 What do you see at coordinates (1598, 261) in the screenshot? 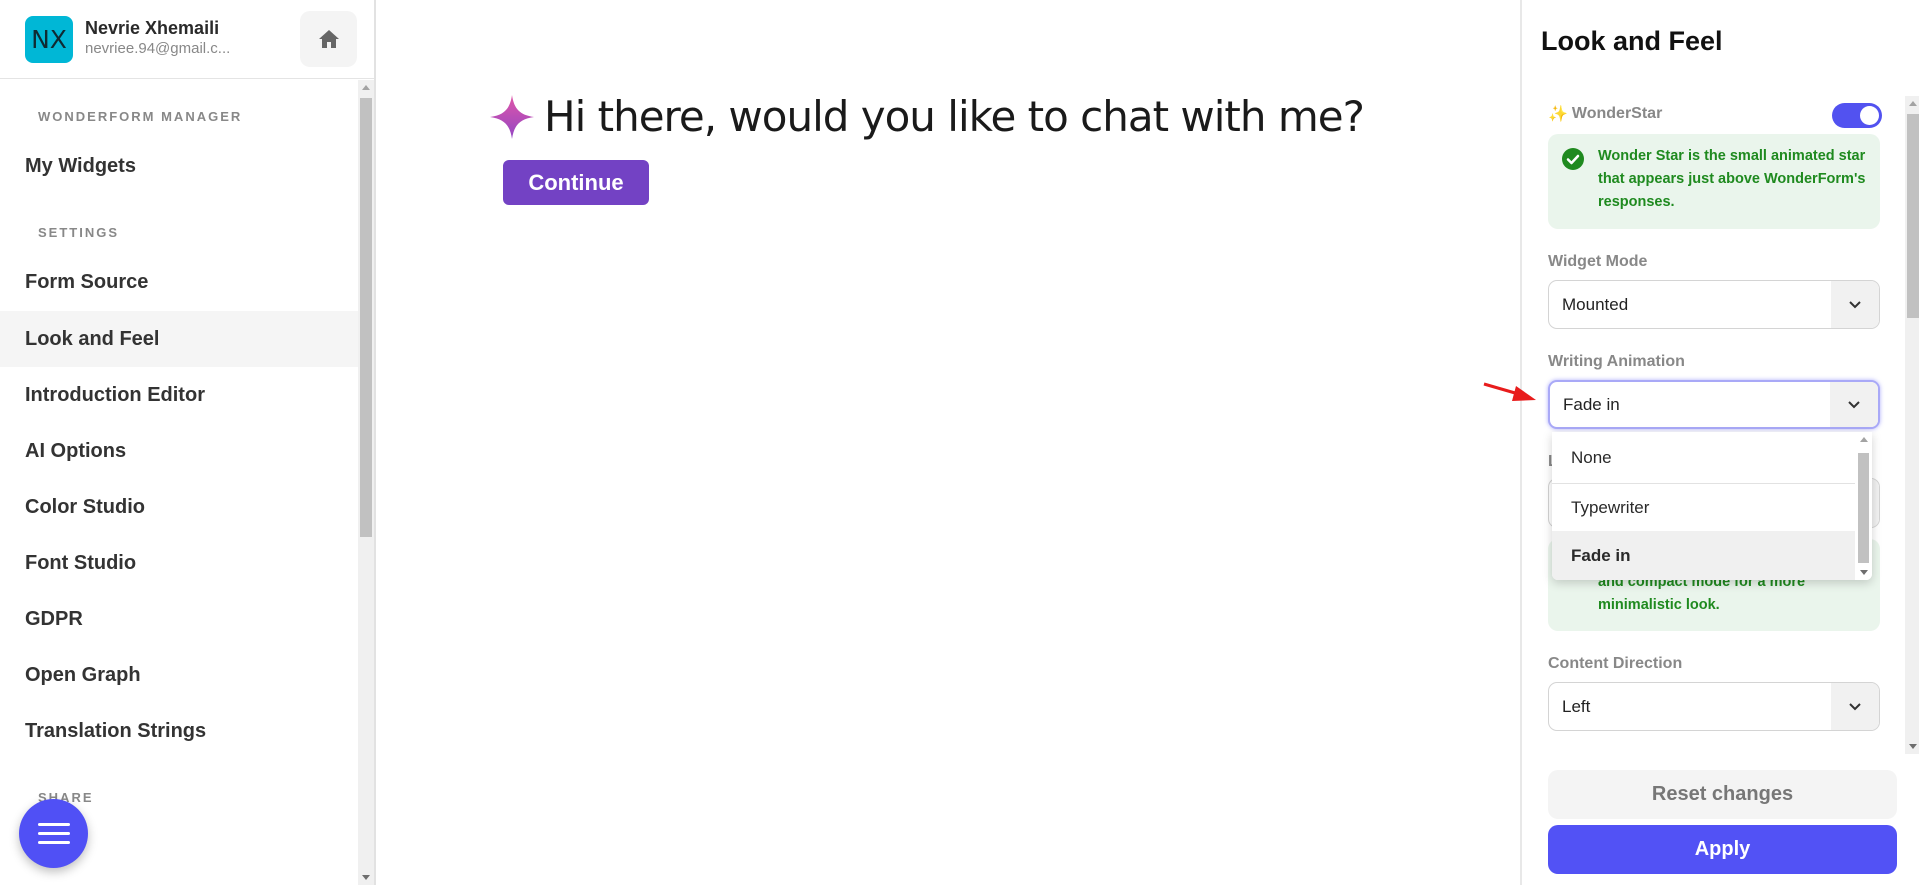
I see `widget-mode-label: Widget Mode` at bounding box center [1598, 261].